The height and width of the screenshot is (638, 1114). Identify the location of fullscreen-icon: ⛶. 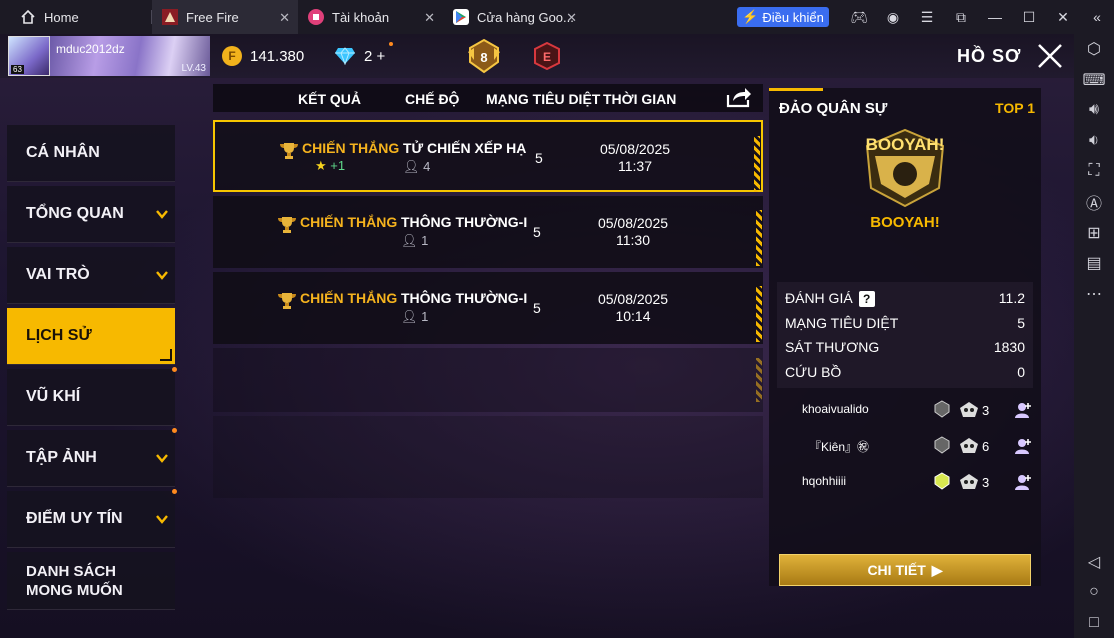
(1094, 171).